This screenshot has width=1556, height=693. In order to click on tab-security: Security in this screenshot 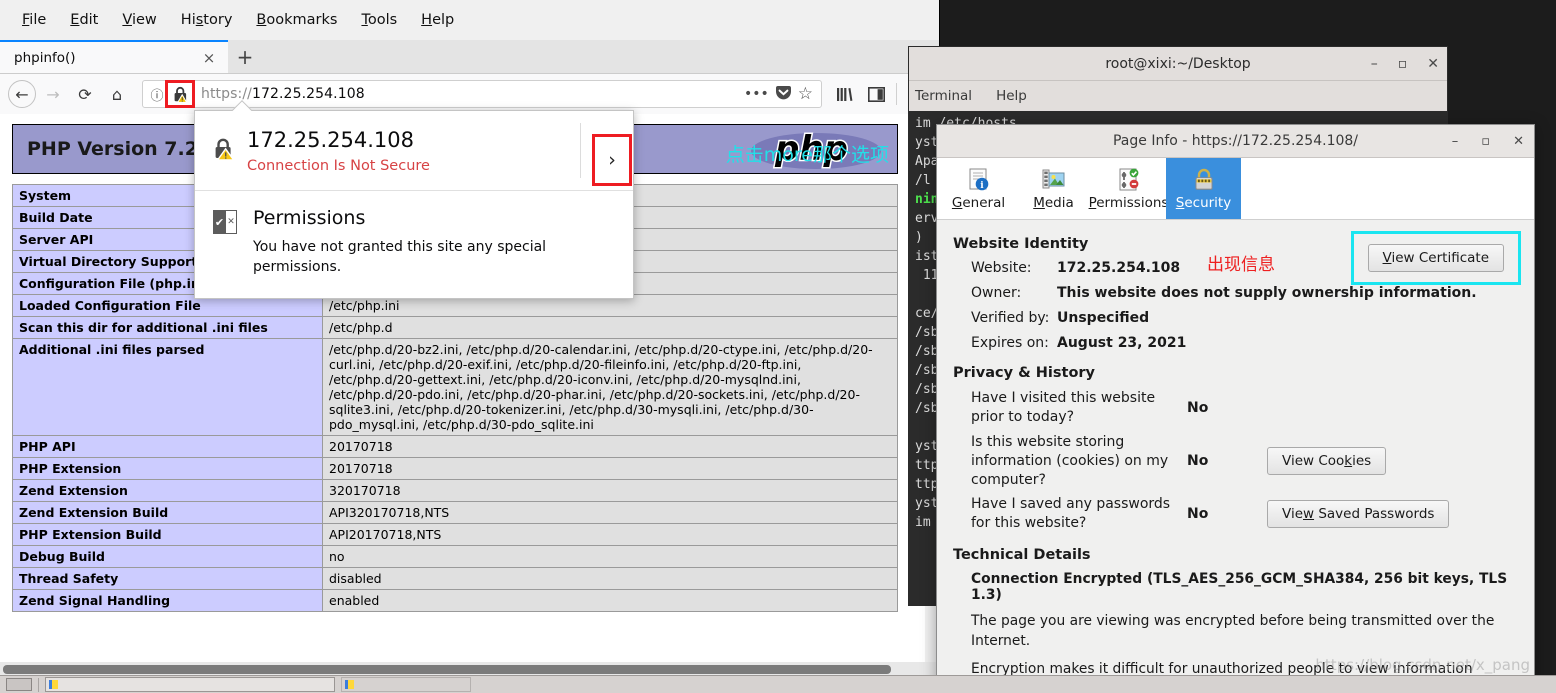, I will do `click(1203, 188)`.